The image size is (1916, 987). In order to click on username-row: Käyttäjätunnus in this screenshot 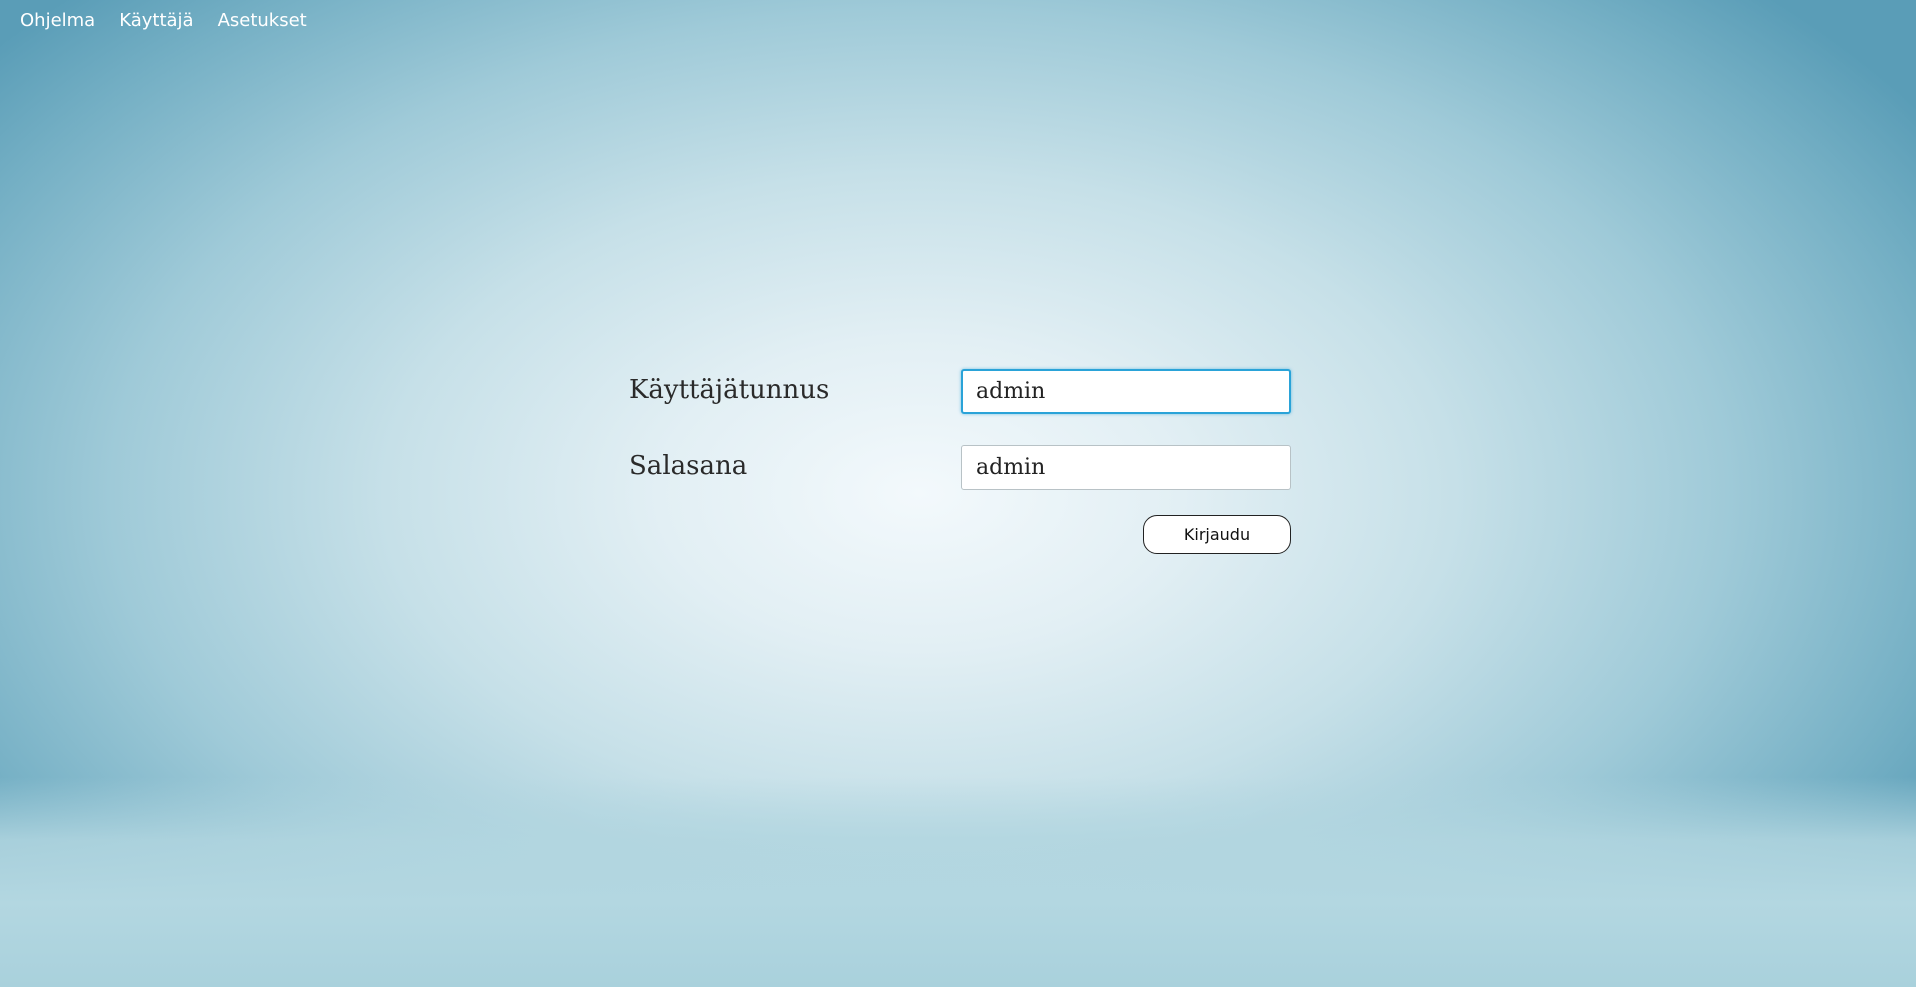, I will do `click(961, 393)`.